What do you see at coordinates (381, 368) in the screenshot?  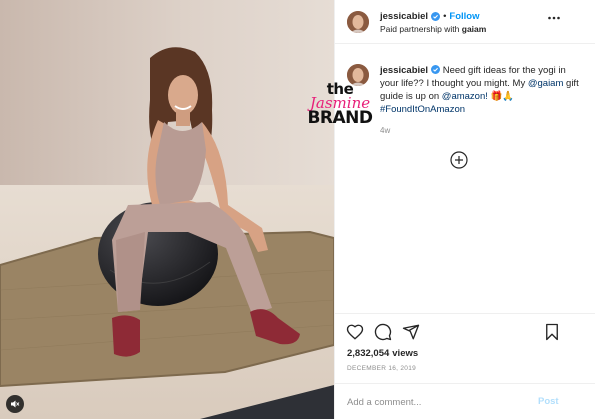 I see `post-date: December 16, 2019` at bounding box center [381, 368].